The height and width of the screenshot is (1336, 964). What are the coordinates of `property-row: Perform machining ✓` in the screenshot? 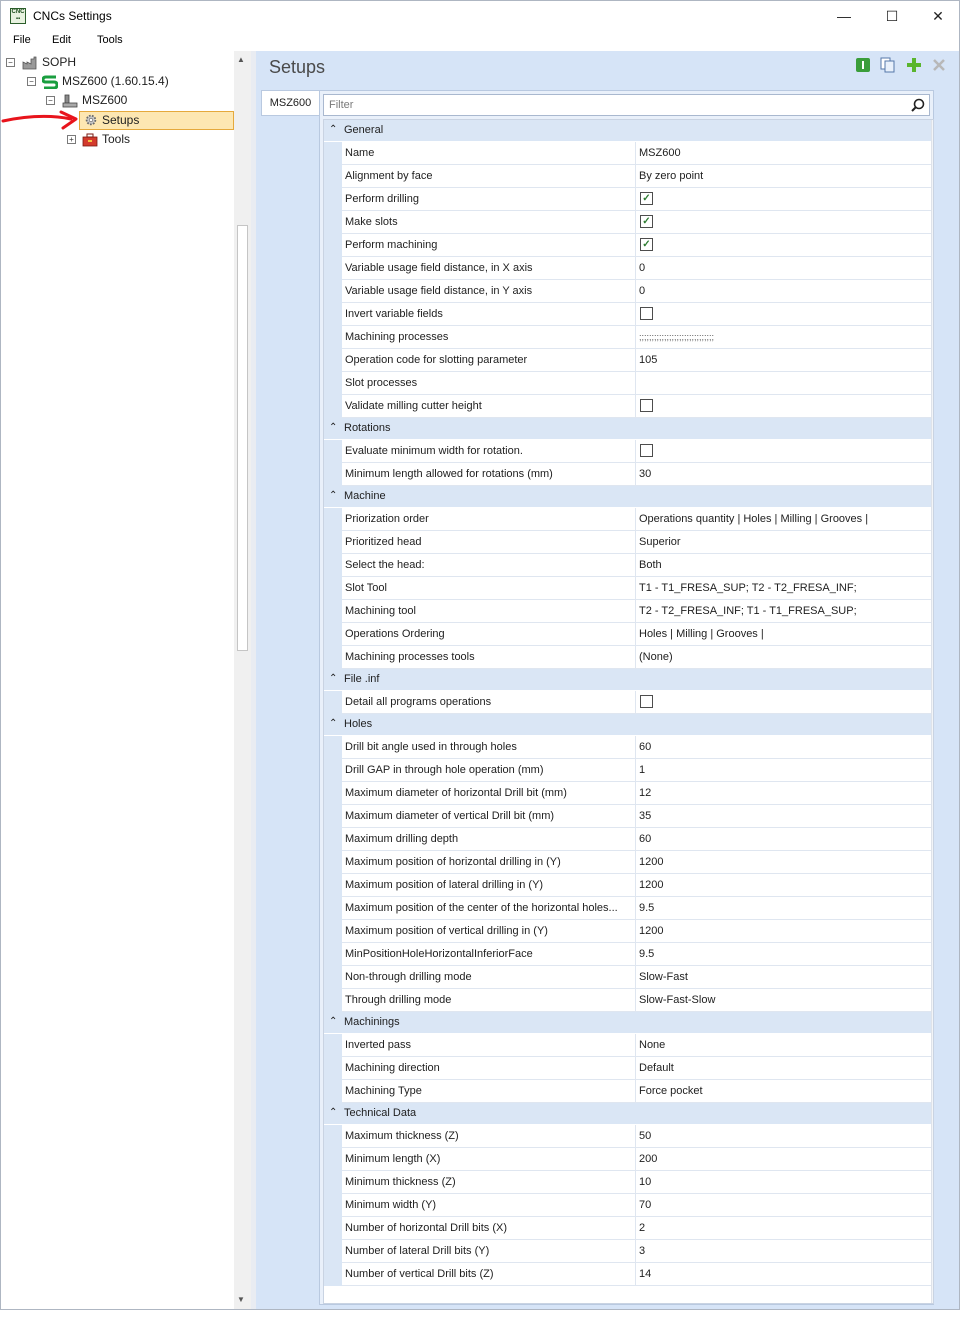 It's located at (627, 245).